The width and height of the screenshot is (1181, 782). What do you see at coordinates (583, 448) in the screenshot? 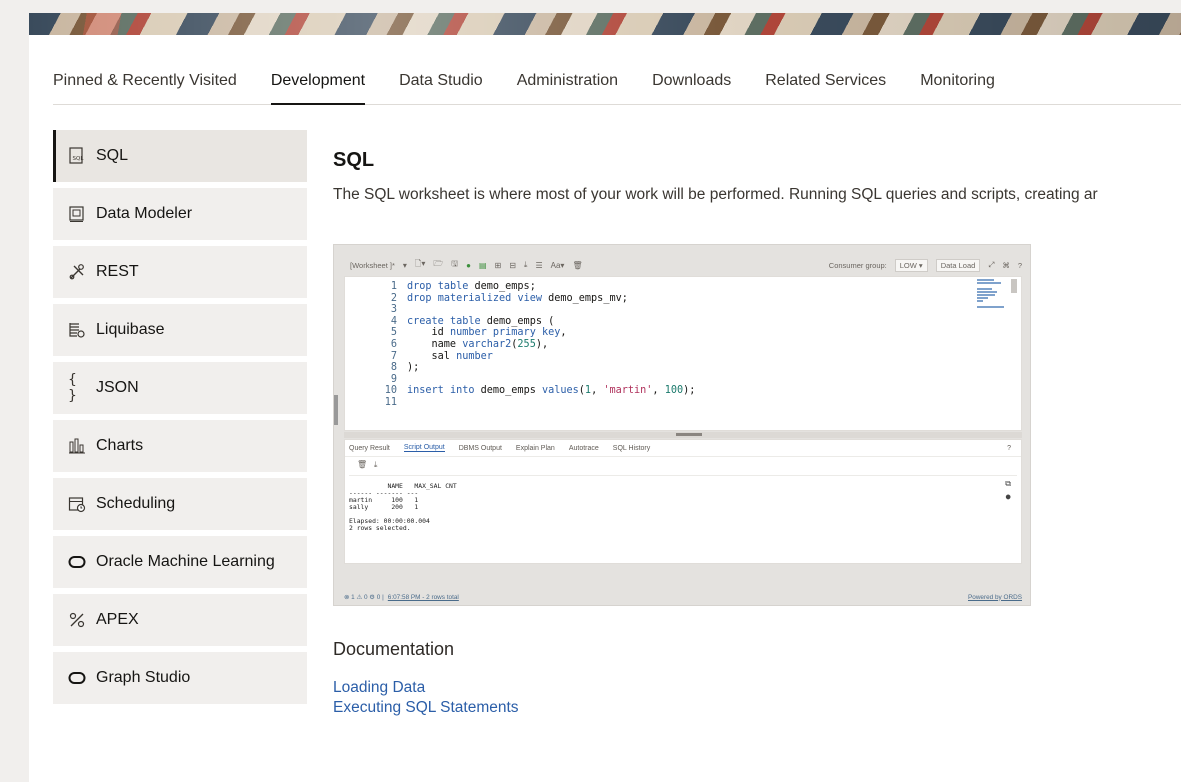
I see `result-tab-autotrace: Autotrace` at bounding box center [583, 448].